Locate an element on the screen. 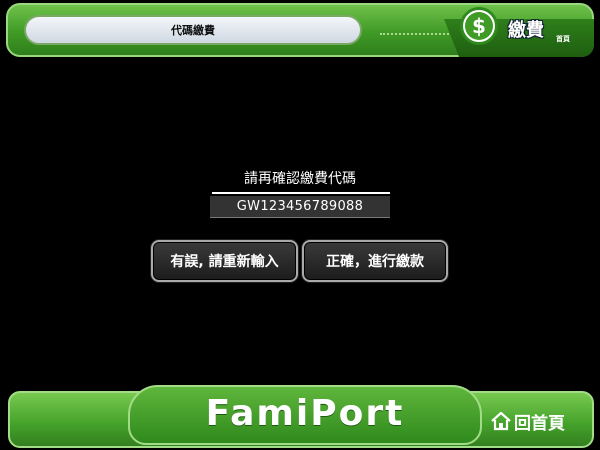 This screenshot has height=450, width=600. dollar-icon: $ is located at coordinates (479, 26).